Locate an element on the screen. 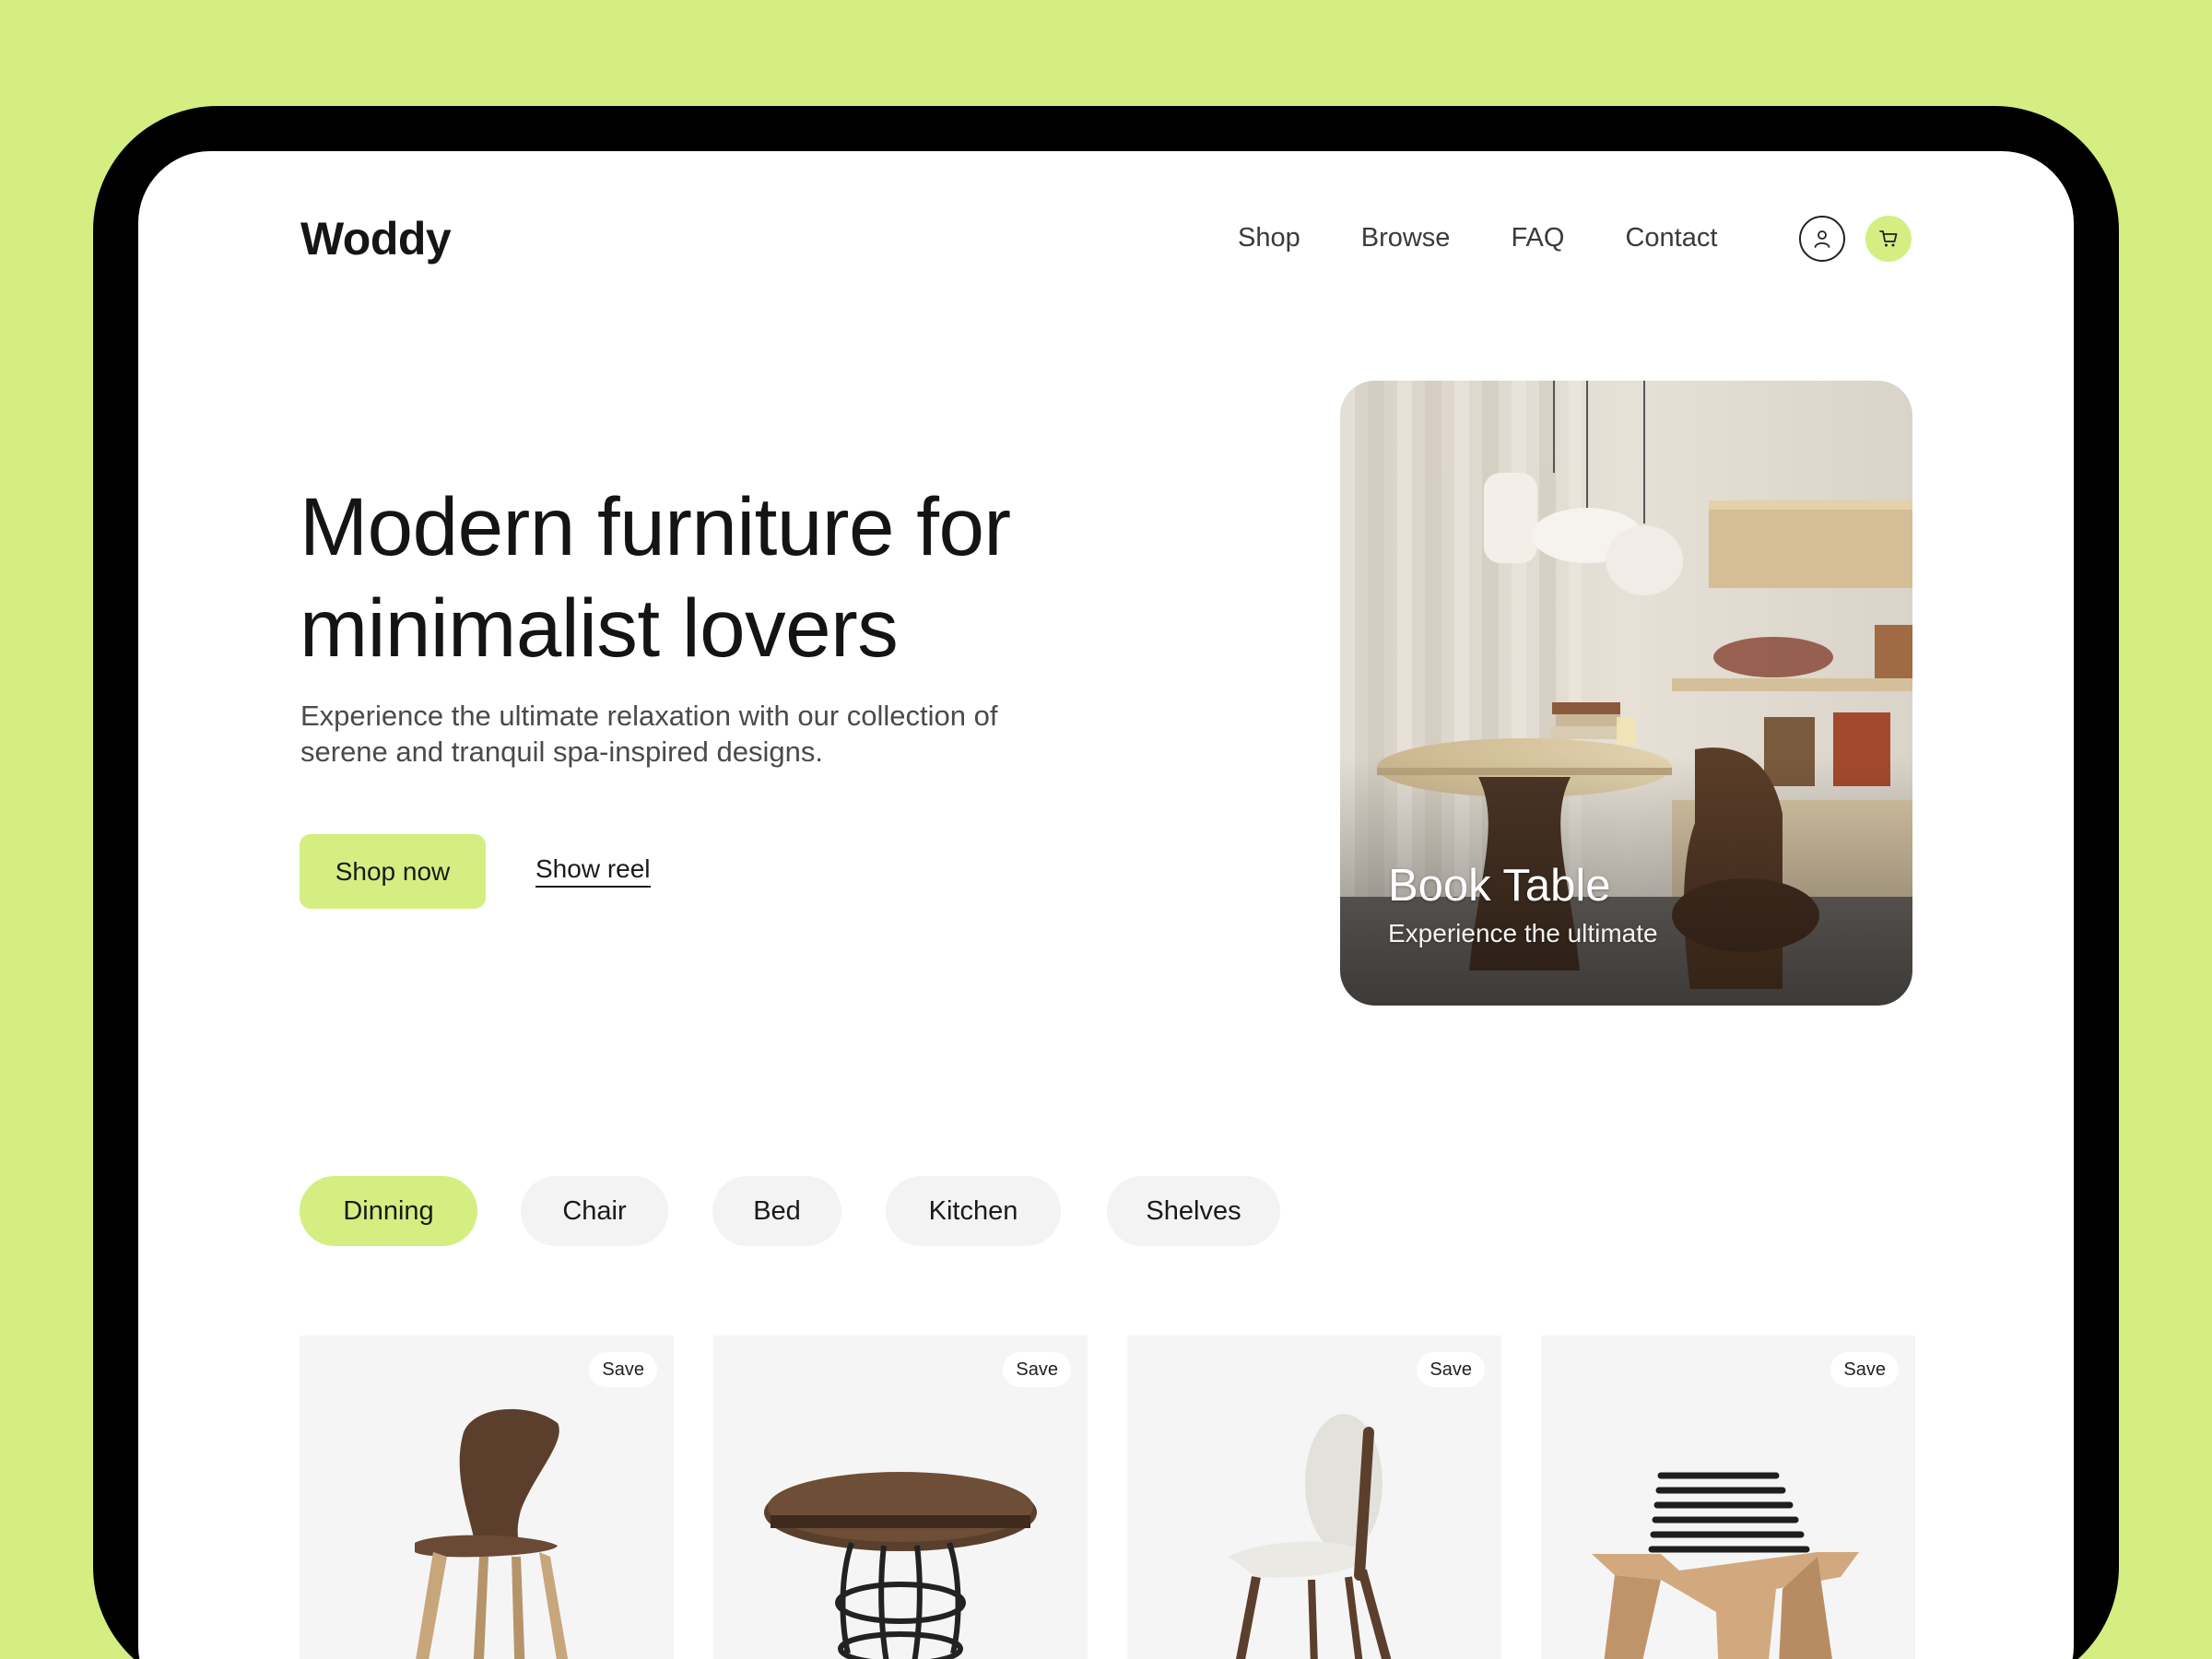 Image resolution: width=2212 pixels, height=1659 pixels. cart-button is located at coordinates (1888, 239).